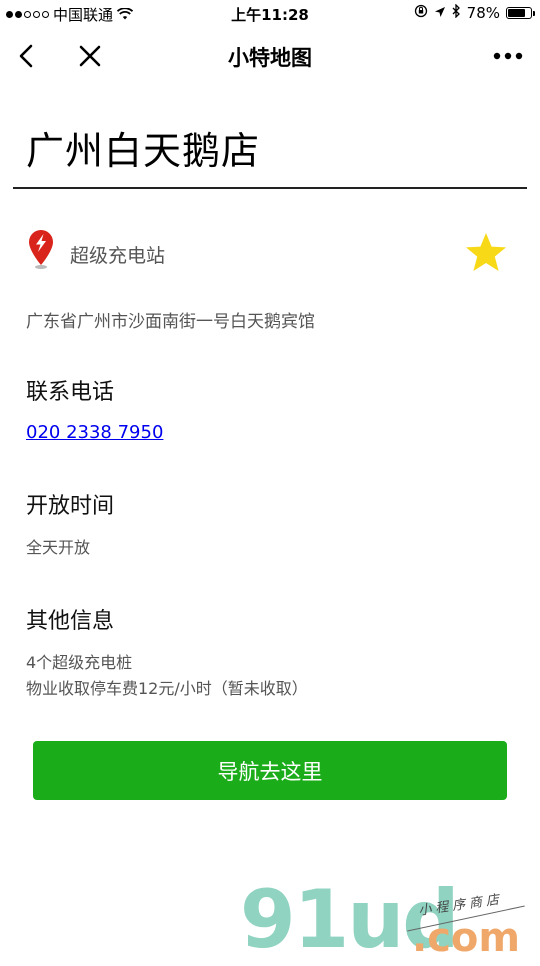  I want to click on star-icon, so click(486, 254).